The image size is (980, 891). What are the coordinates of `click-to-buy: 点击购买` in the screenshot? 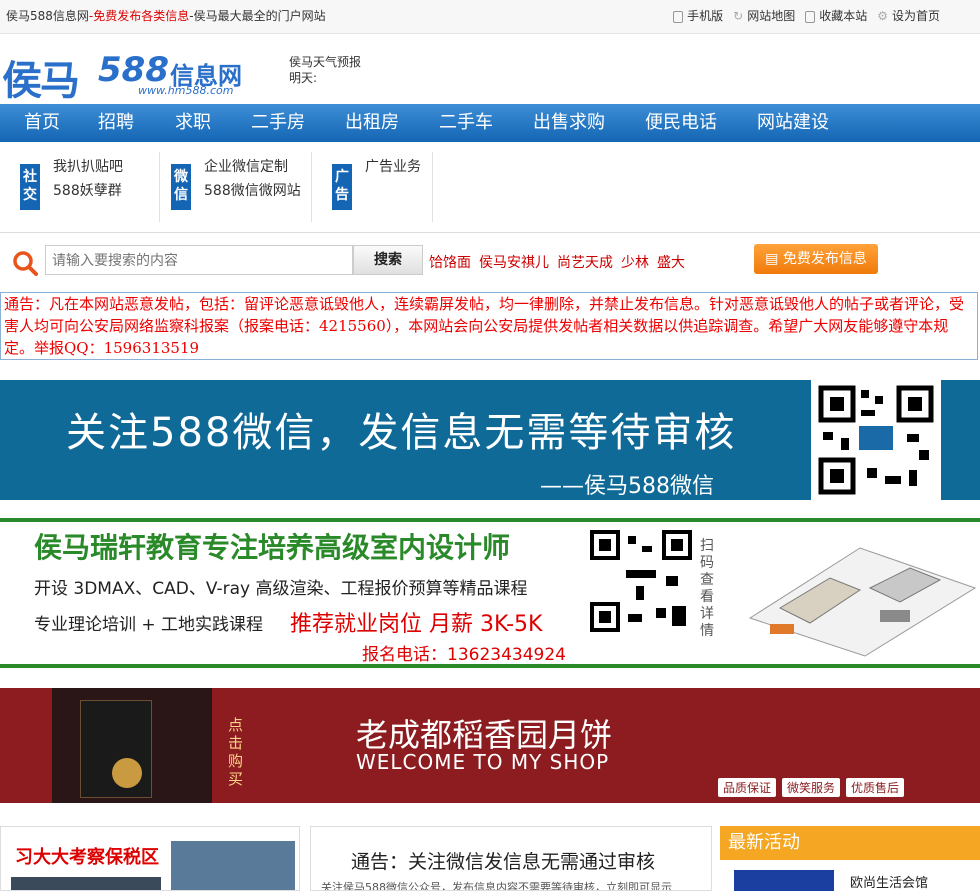 It's located at (237, 752).